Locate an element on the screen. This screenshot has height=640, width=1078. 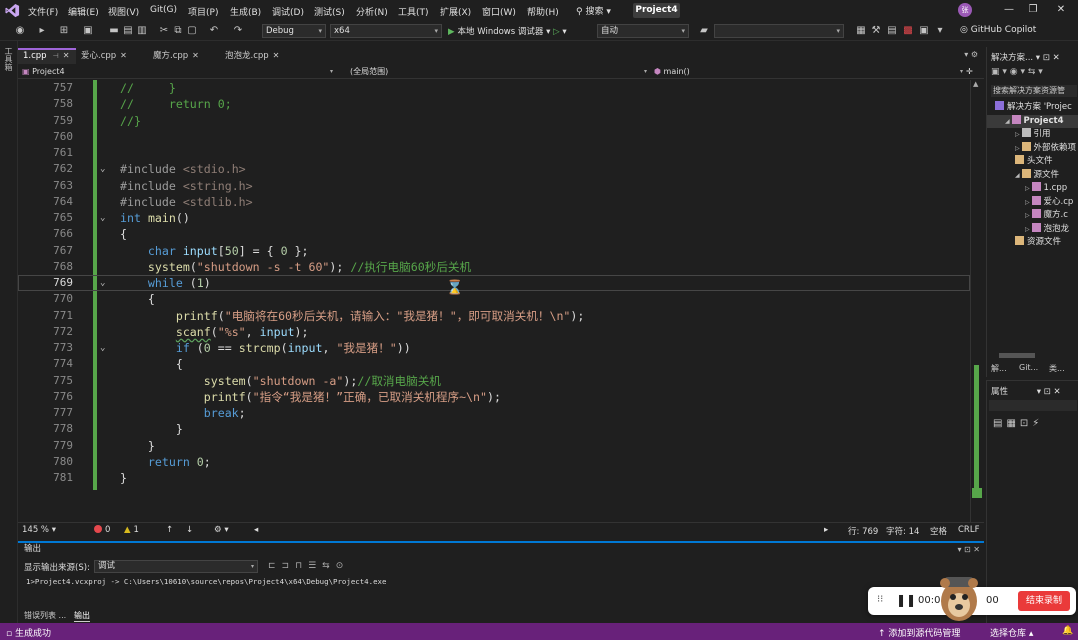
code-line: 758 // return 0; is located at coordinates (494, 104).